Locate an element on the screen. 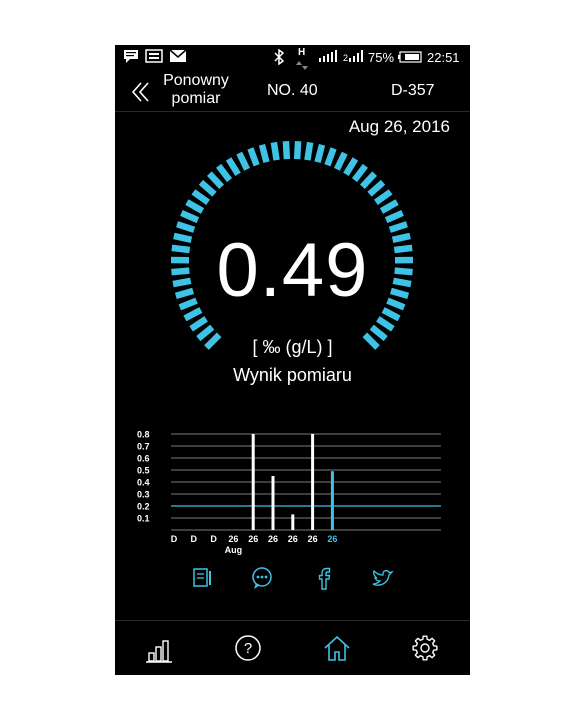 Image resolution: width=585 pixels, height=720 pixels. reading-value: 0.49 is located at coordinates (292, 270).